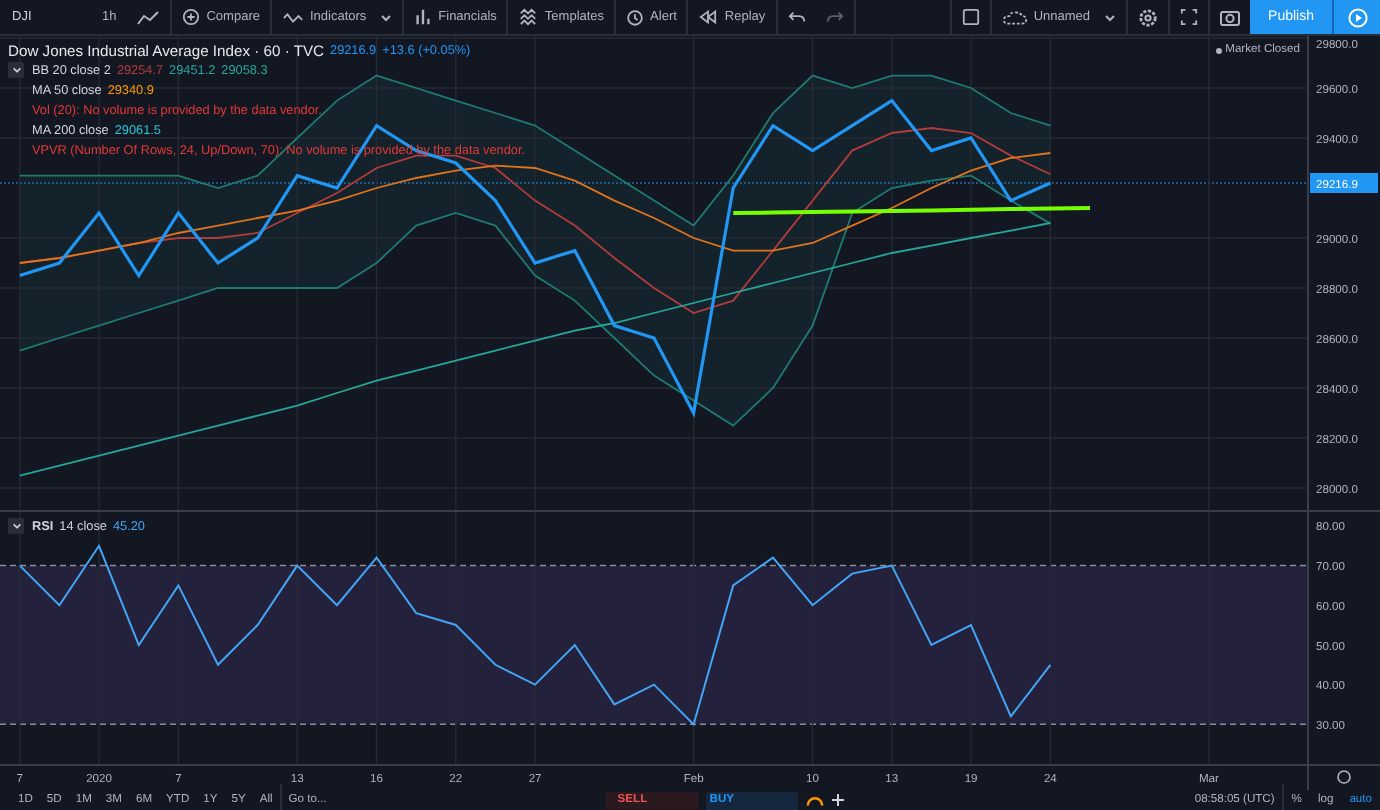 This screenshot has width=1380, height=810. Describe the element at coordinates (796, 17) in the screenshot. I see `undo-icon` at that location.